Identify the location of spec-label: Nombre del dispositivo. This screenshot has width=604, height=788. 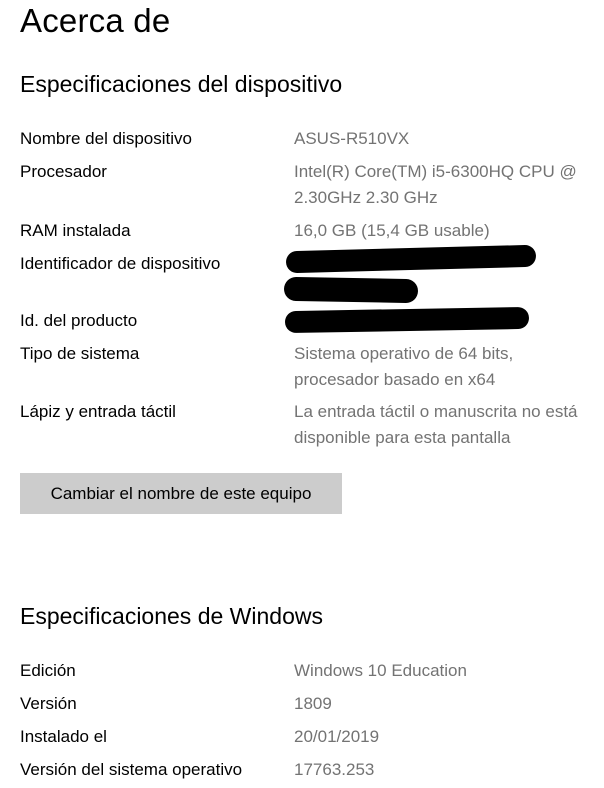
(106, 138).